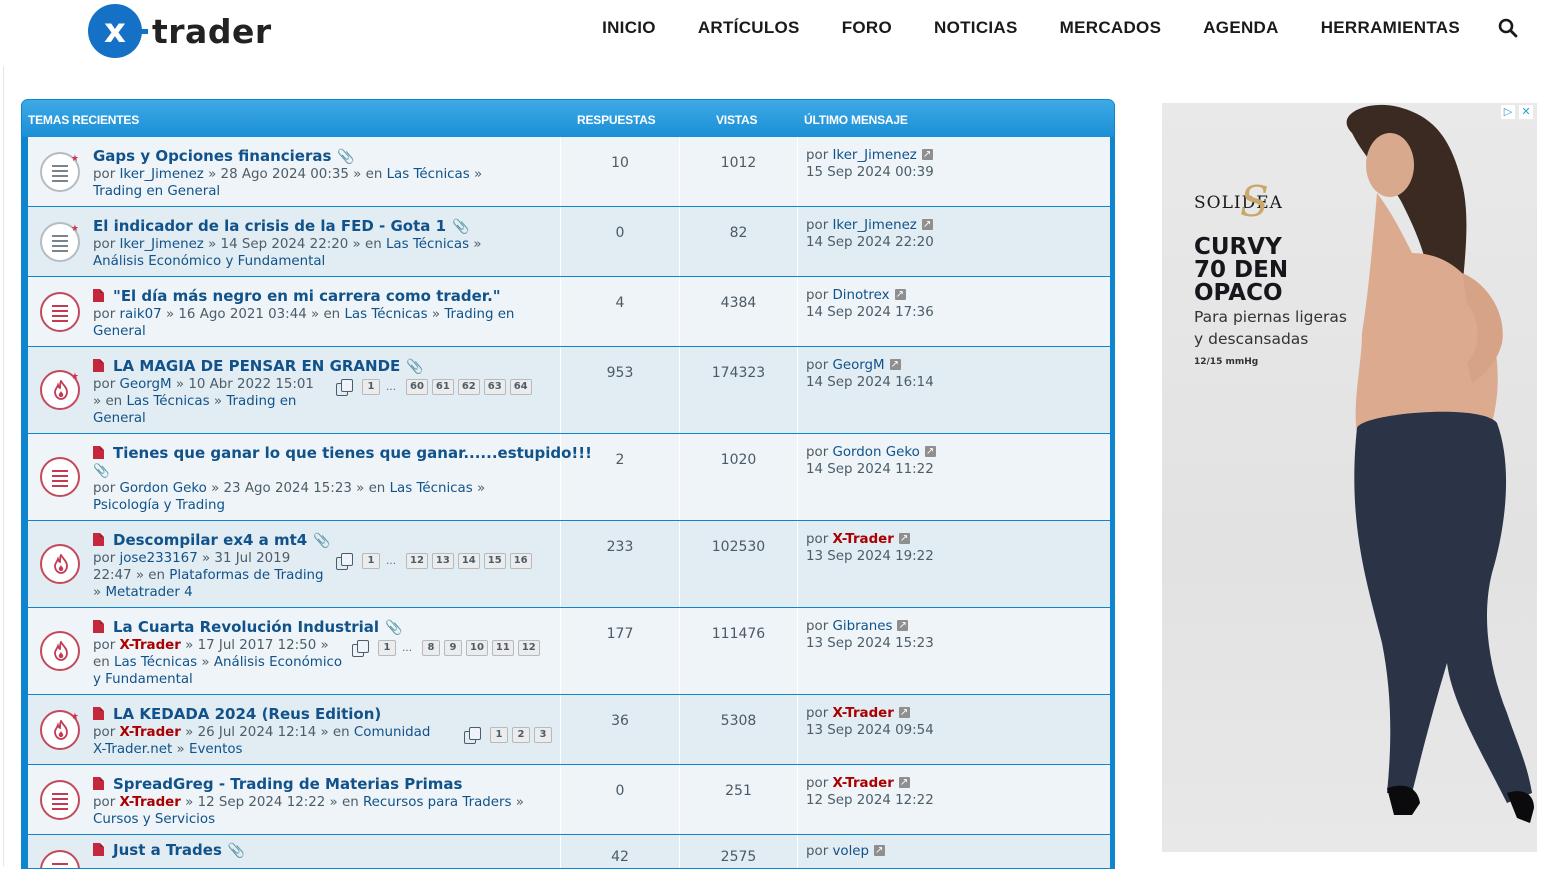 Image resolution: width=1552 pixels, height=869 pixels. What do you see at coordinates (856, 120) in the screenshot?
I see `header-last-post: ÚLTIMO MENSAJE` at bounding box center [856, 120].